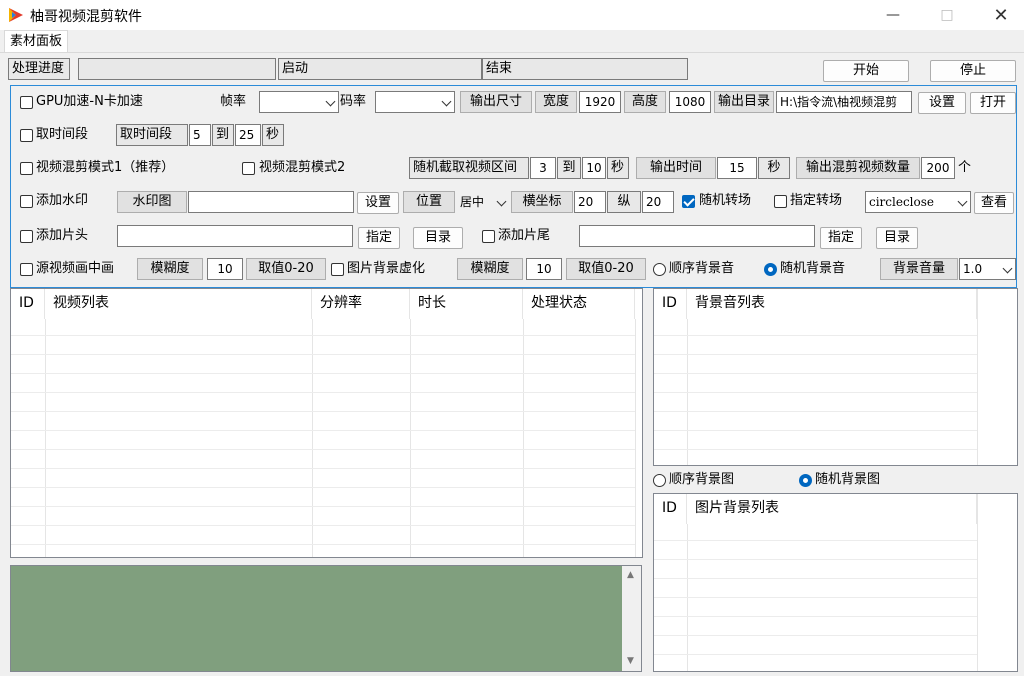 This screenshot has height=676, width=1024. Describe the element at coordinates (235, 236) in the screenshot. I see `intro-path-input` at that location.